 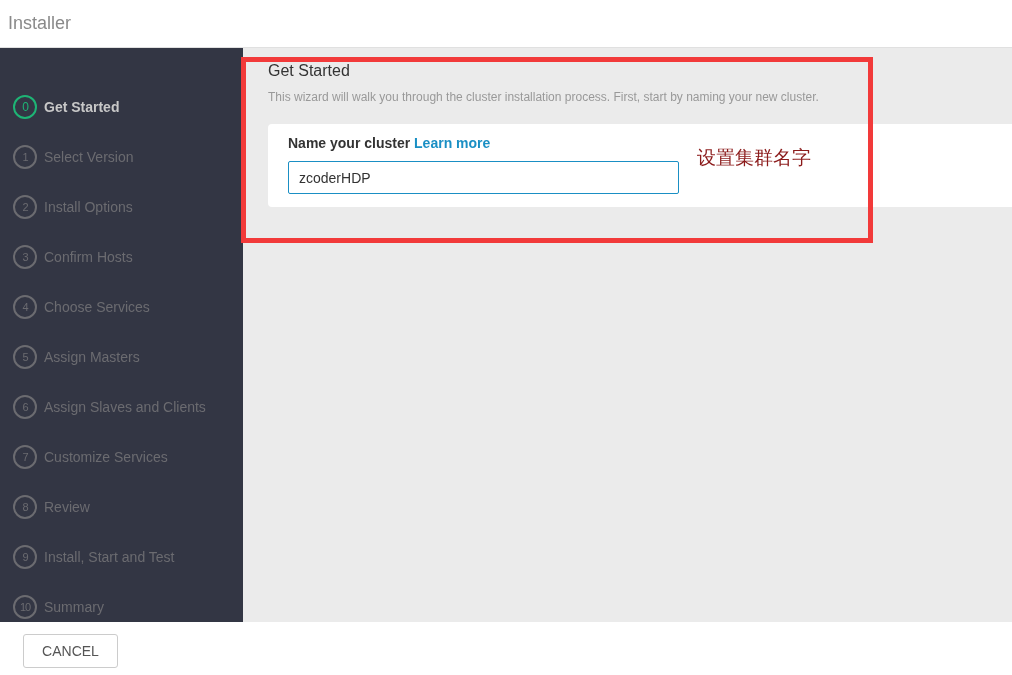 What do you see at coordinates (89, 157) in the screenshot?
I see `step-label: Select Version` at bounding box center [89, 157].